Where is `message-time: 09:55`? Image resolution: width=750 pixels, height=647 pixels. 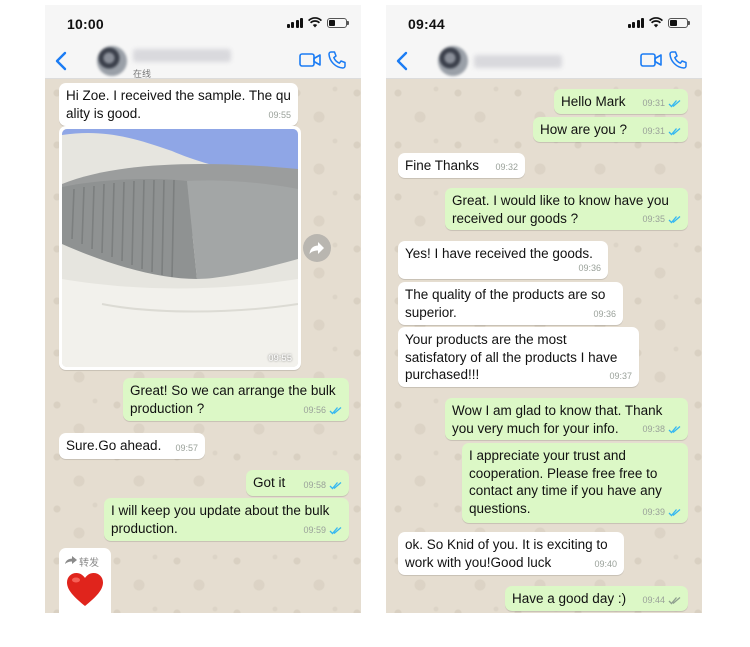 message-time: 09:55 is located at coordinates (279, 114).